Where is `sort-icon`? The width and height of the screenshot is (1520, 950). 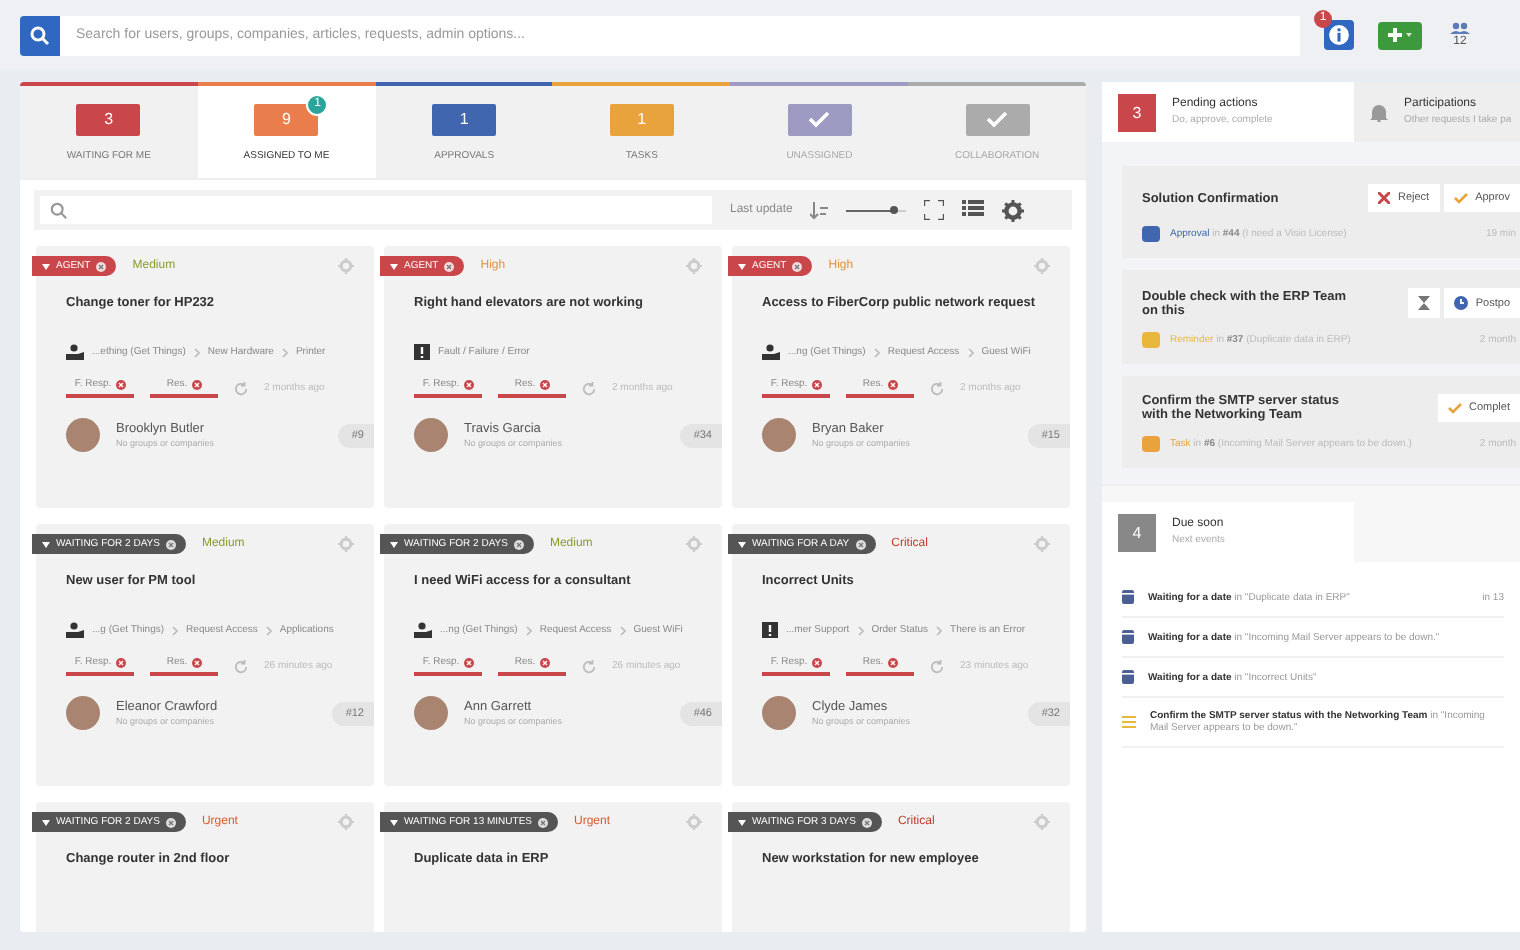
sort-icon is located at coordinates (819, 210).